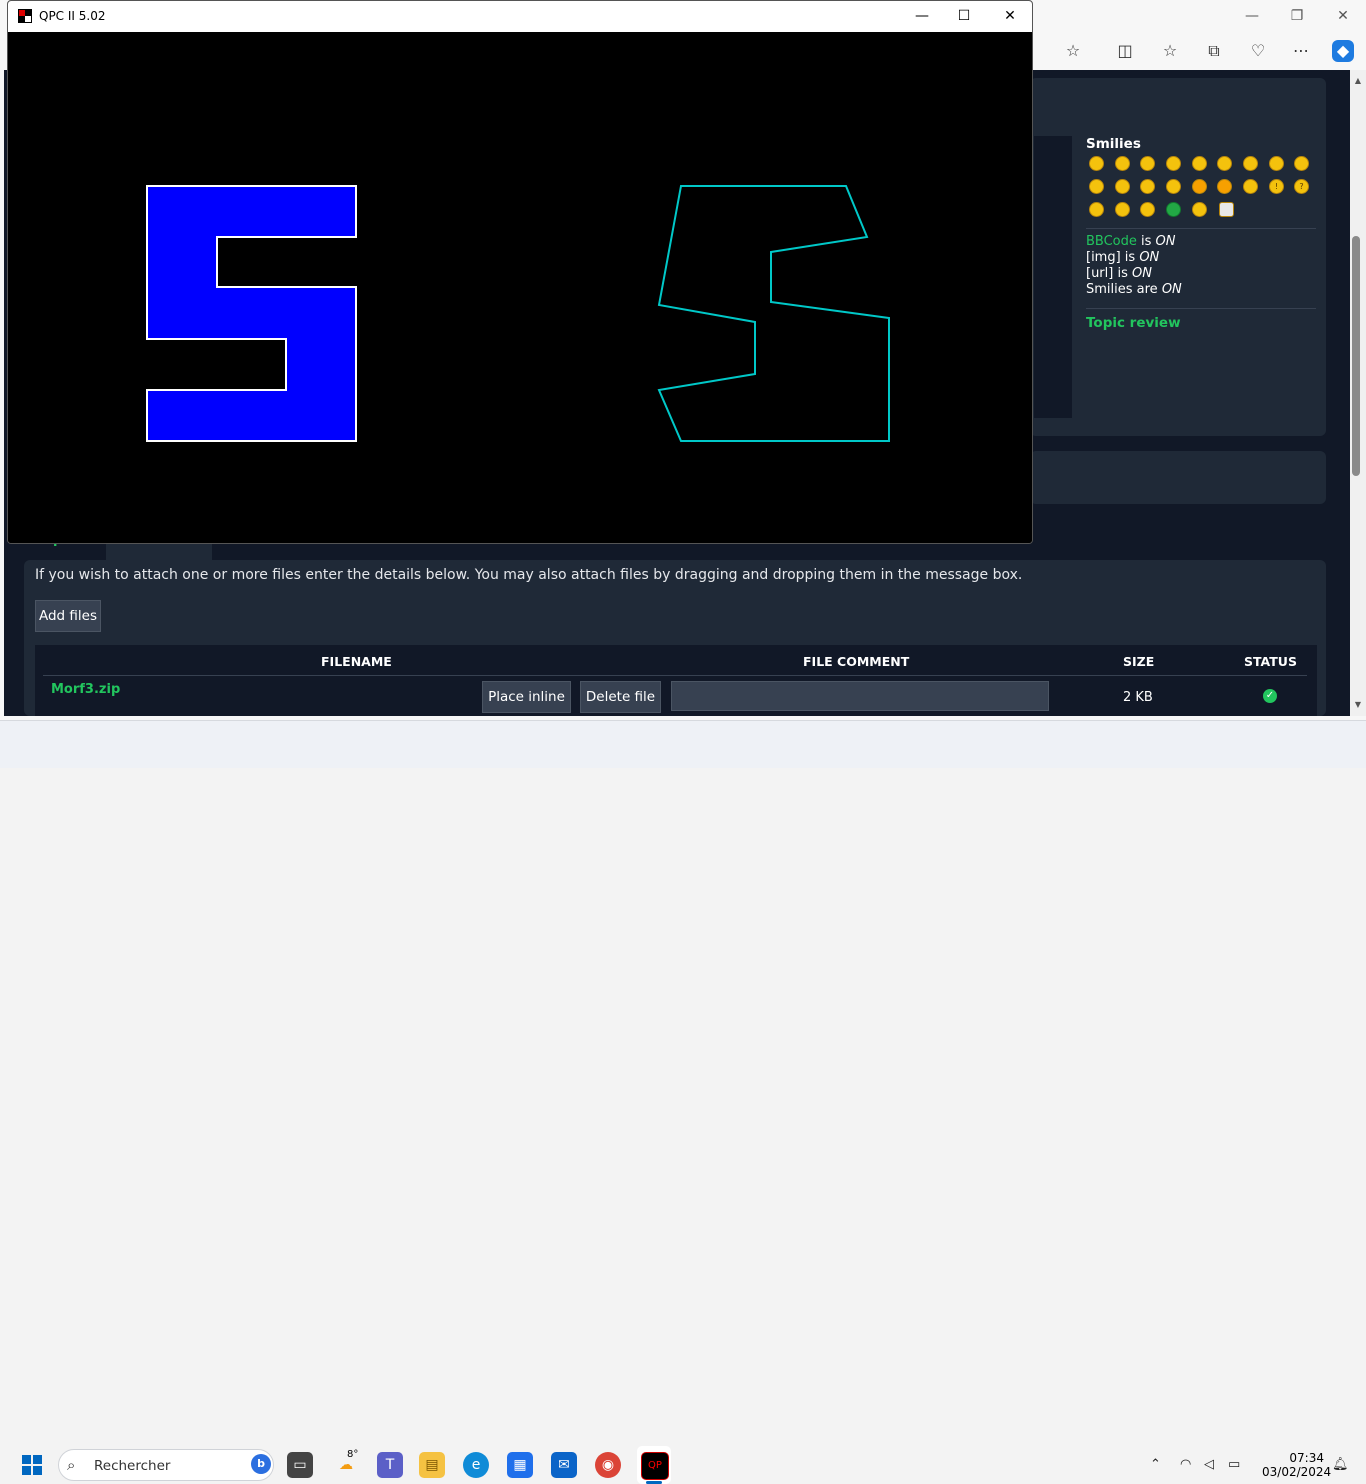  I want to click on start-button, so click(32, 1465).